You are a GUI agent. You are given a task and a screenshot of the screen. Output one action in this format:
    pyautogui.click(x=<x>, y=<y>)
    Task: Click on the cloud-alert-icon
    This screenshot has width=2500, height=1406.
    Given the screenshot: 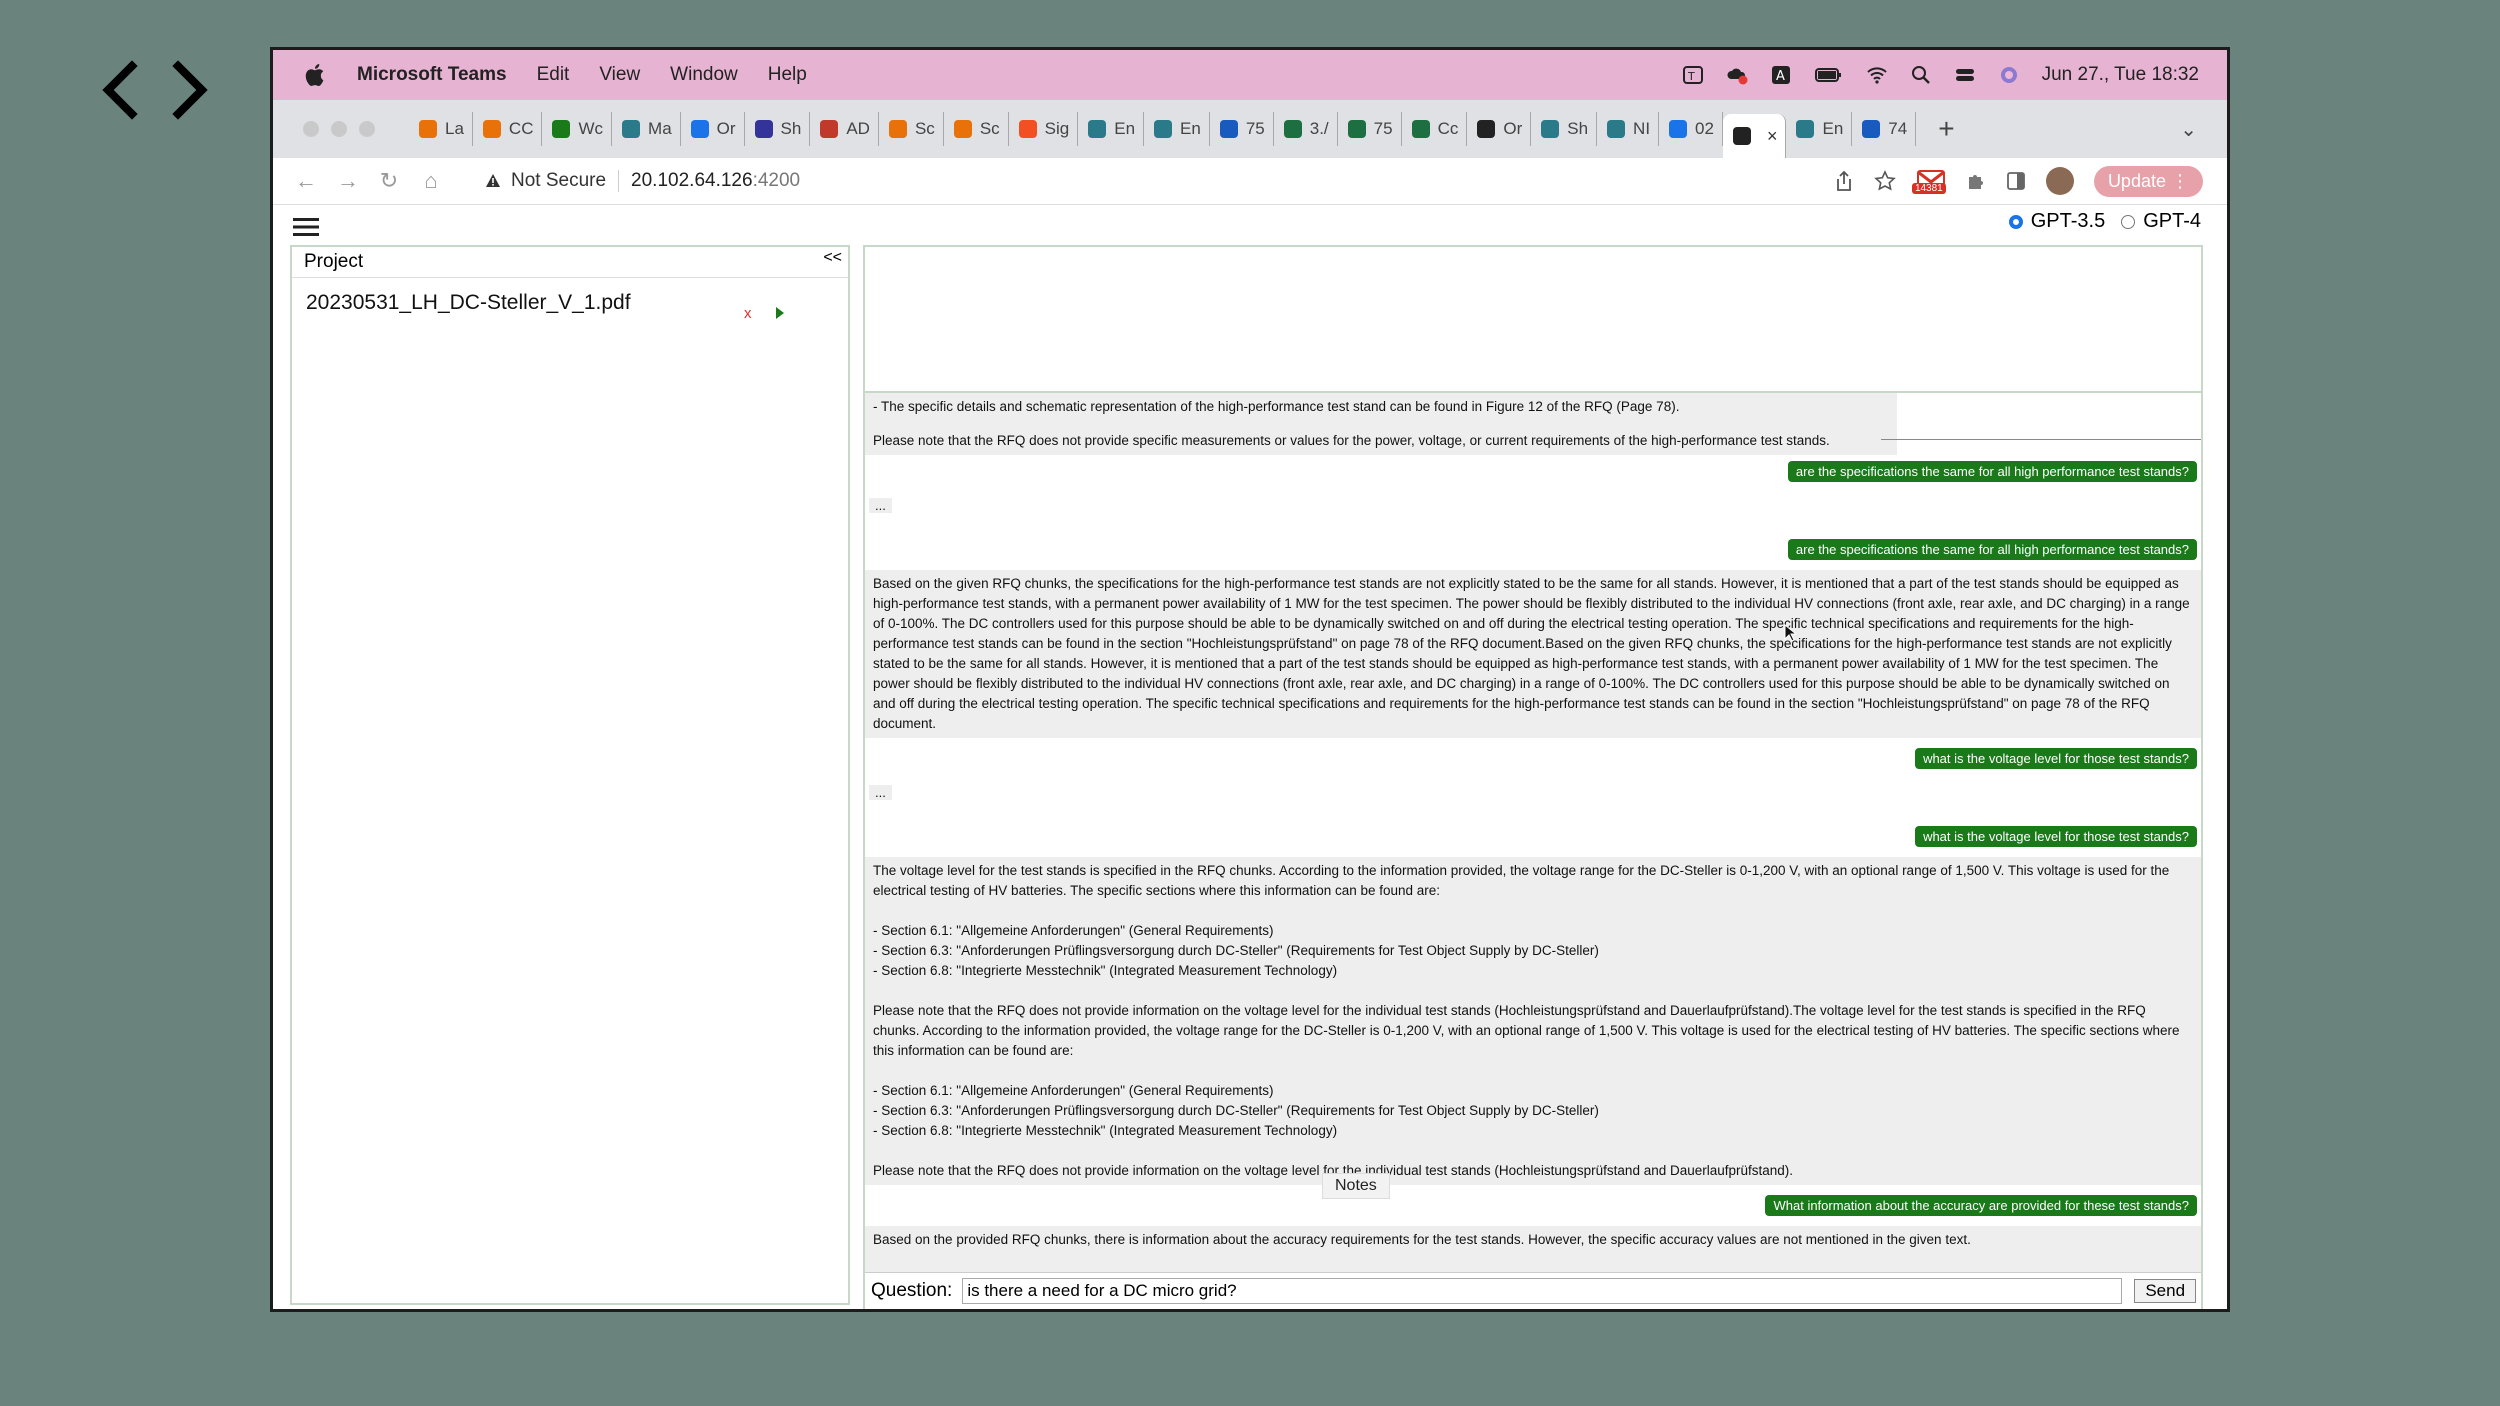 What is the action you would take?
    pyautogui.click(x=1737, y=75)
    